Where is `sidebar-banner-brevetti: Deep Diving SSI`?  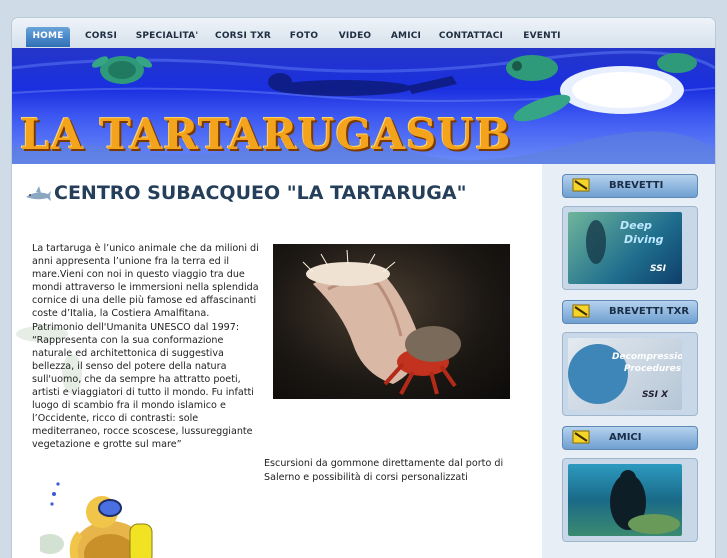
sidebar-banner-brevetti: Deep Diving SSI is located at coordinates (630, 248).